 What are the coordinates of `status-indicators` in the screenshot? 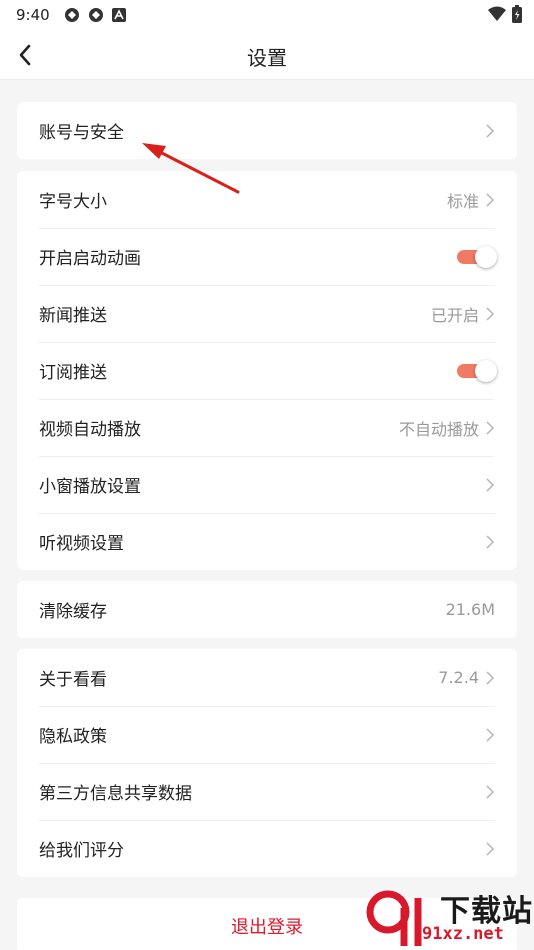 It's located at (505, 16).